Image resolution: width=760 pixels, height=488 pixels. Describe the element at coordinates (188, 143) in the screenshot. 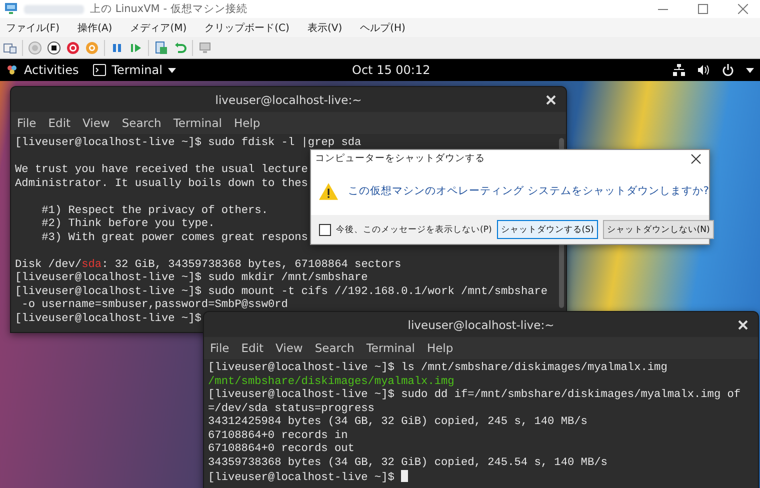

I see `terminal-line: [liveuser@localhost-live ~]$ sudo fdisk -l |grep sda` at that location.